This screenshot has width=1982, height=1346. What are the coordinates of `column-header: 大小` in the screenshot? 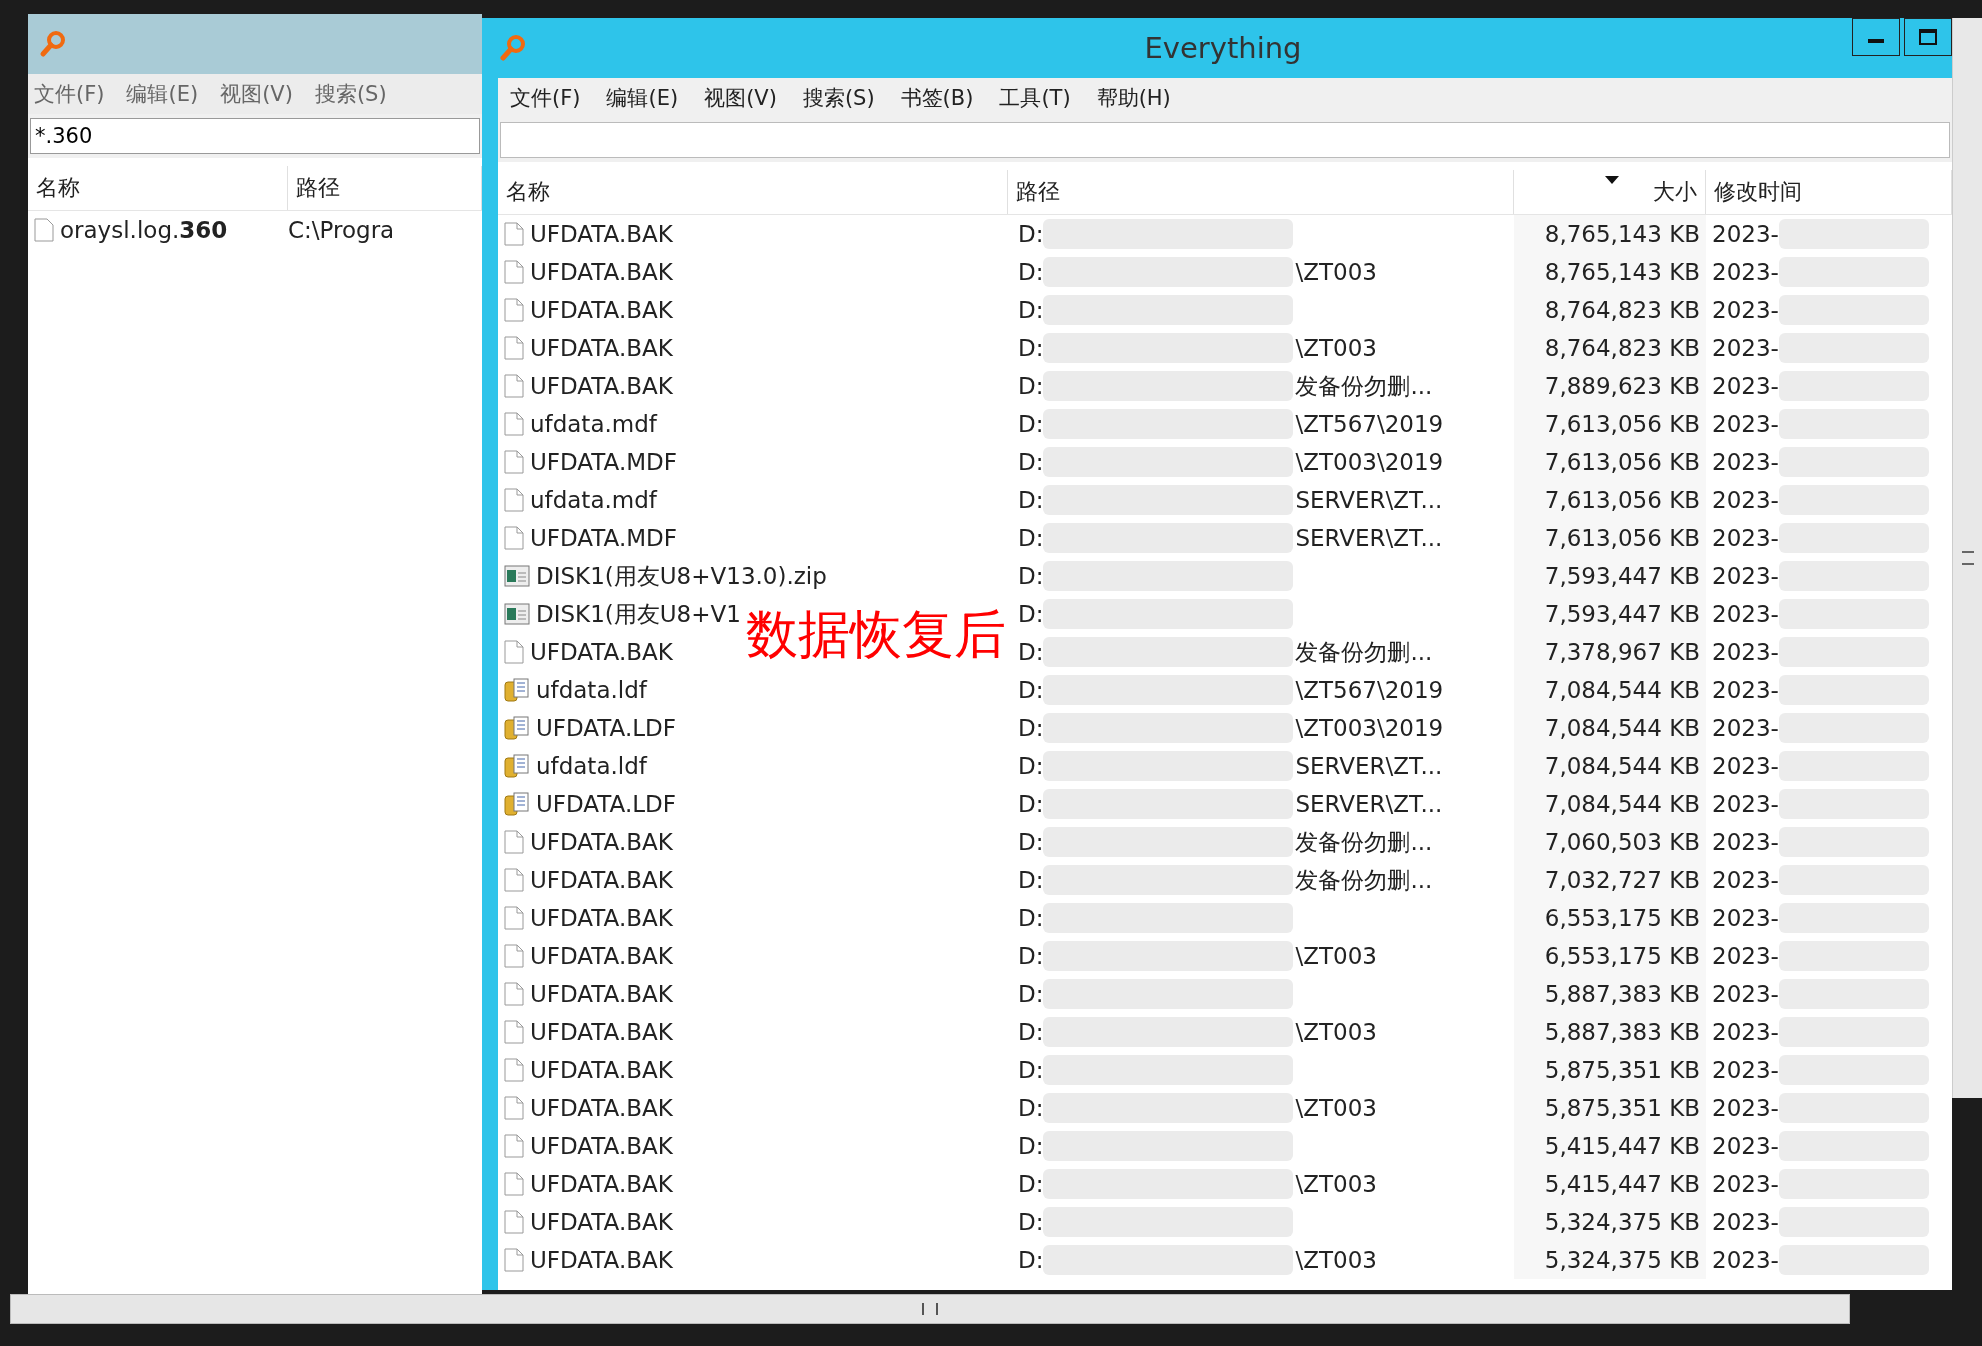 It's located at (1610, 192).